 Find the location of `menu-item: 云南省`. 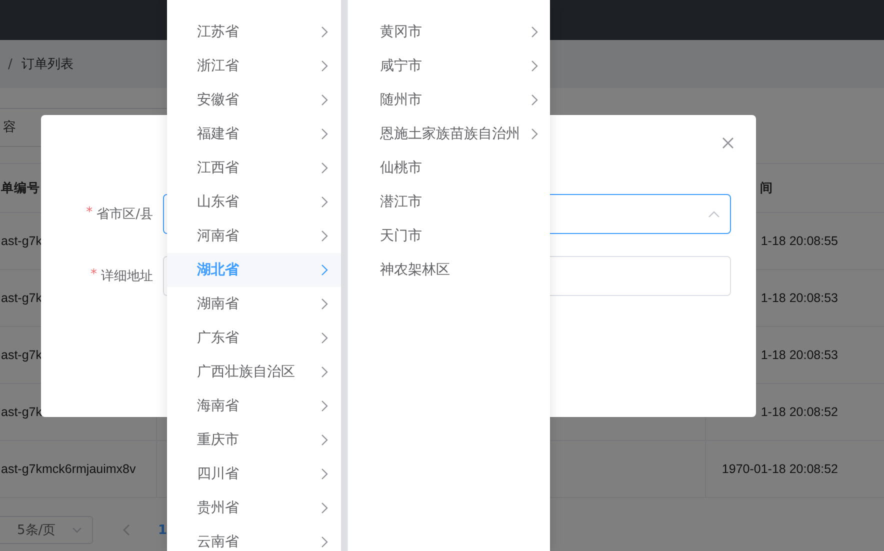

menu-item: 云南省 is located at coordinates (254, 538).